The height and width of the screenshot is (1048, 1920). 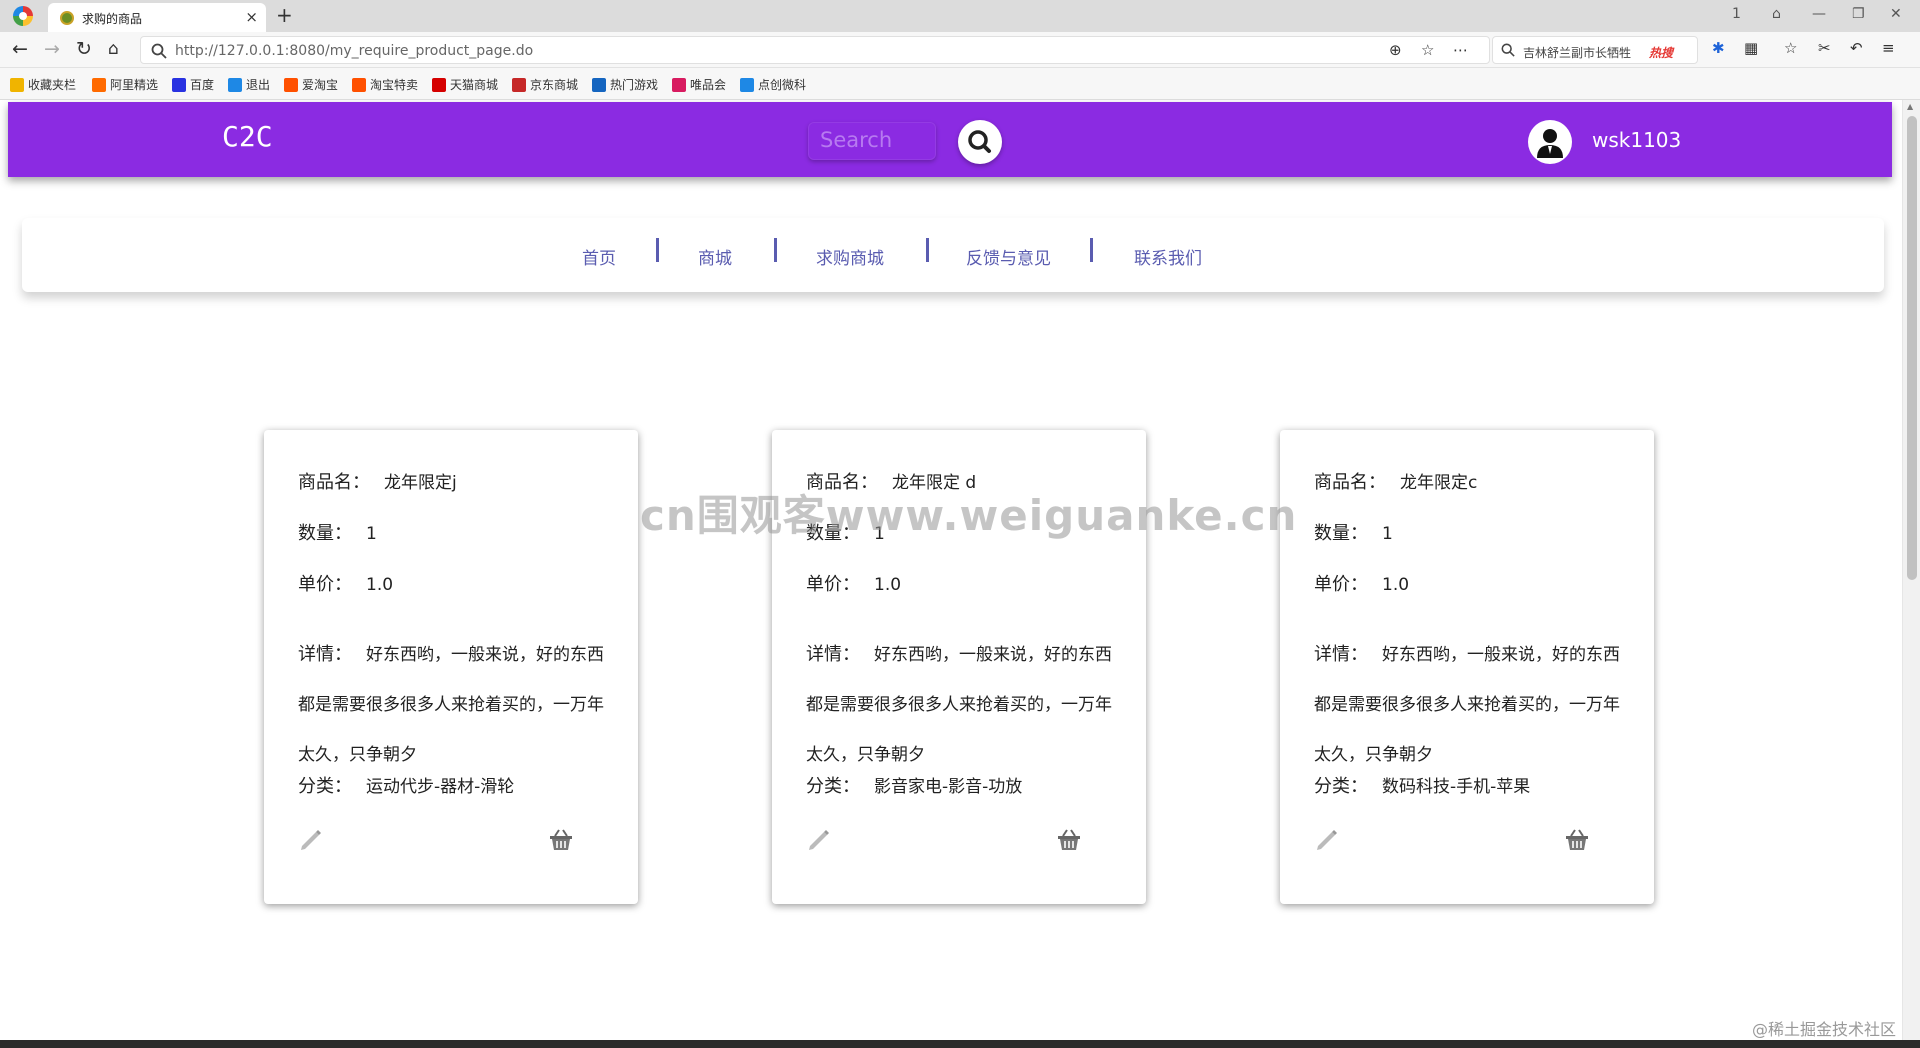 I want to click on browser-search-box: 吉林舒兰副市长牺牲 热搜, so click(x=1595, y=50).